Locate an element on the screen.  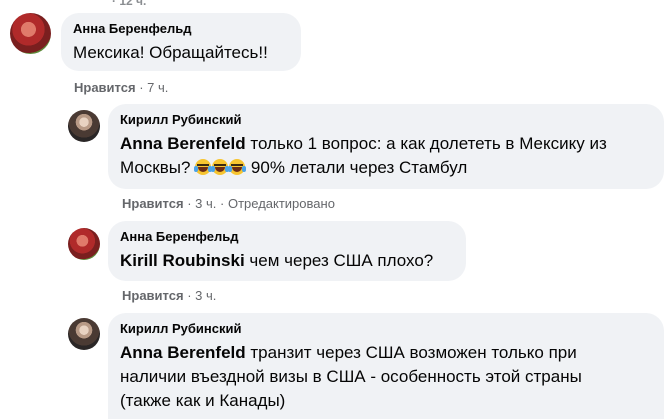
comment-text: Kirill Roubinski чем через США плохо? is located at coordinates (277, 260).